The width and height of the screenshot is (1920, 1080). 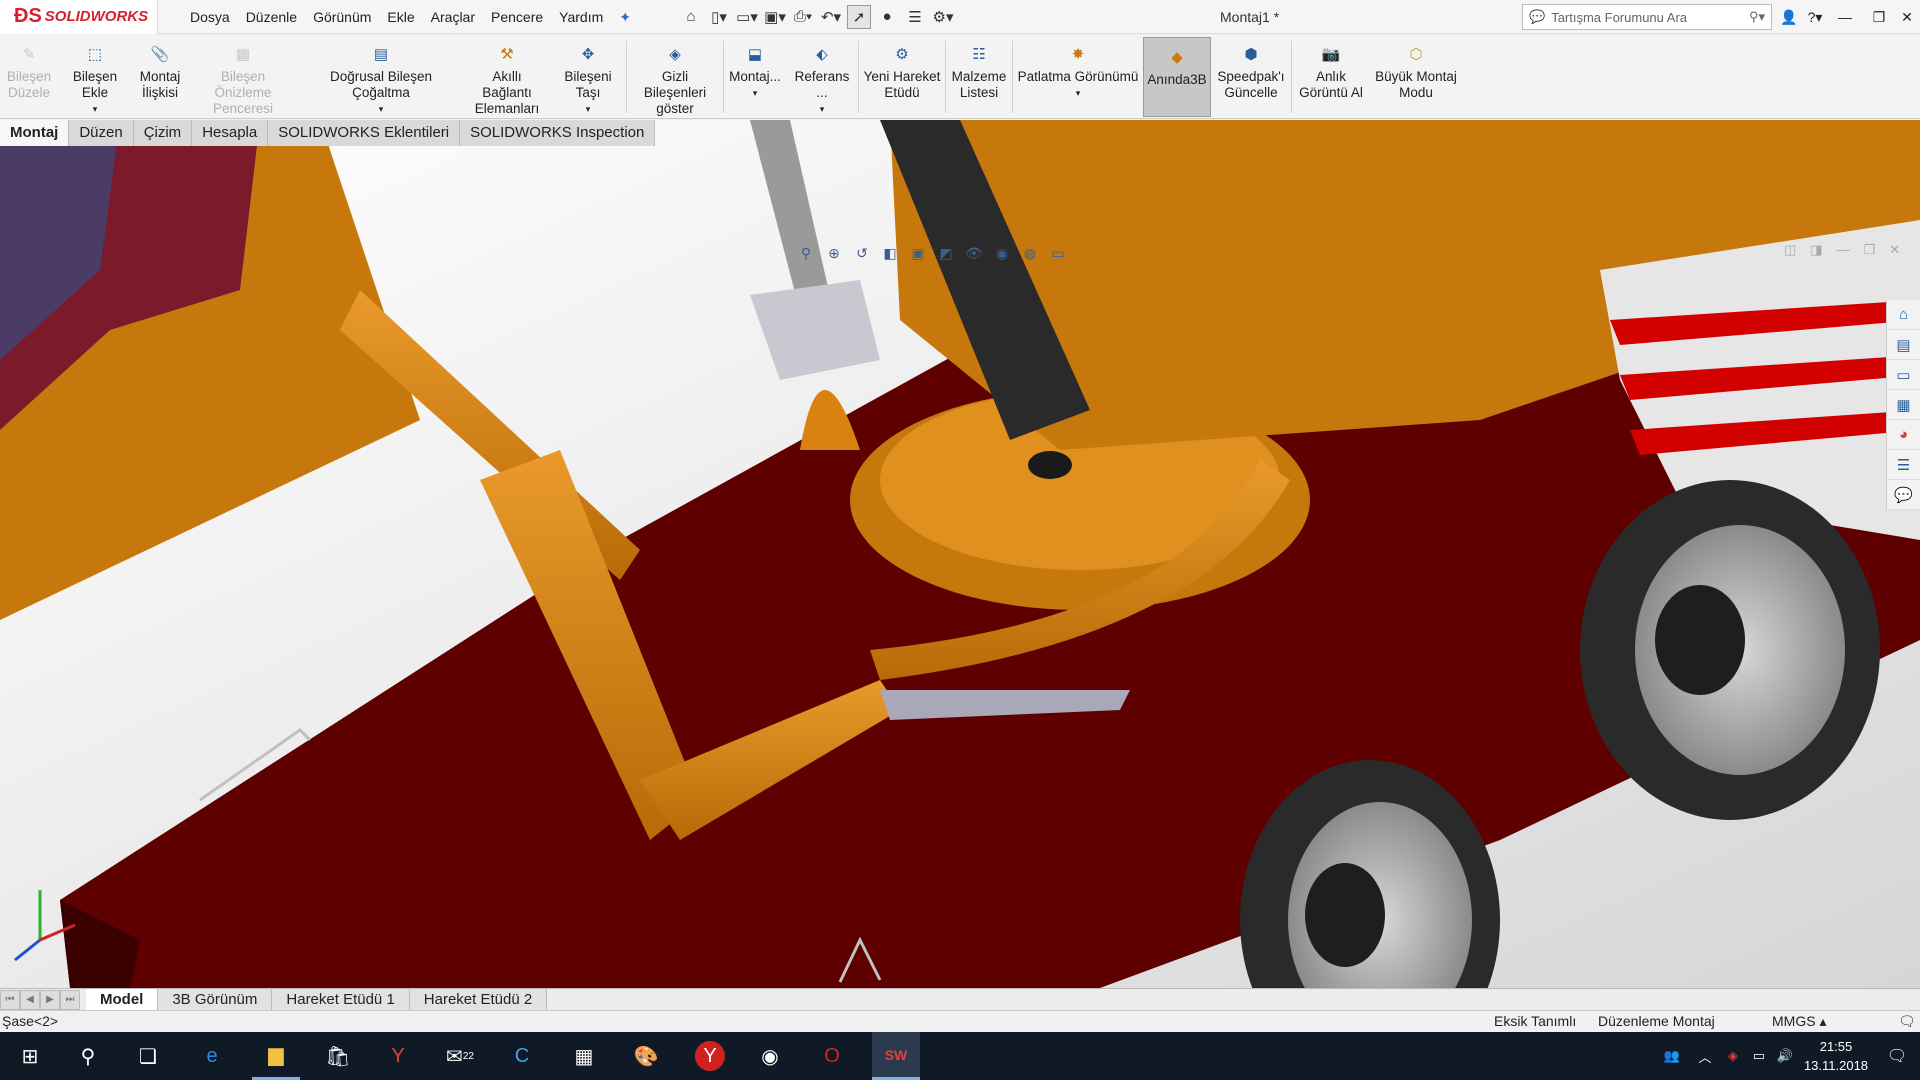 What do you see at coordinates (1785, 1056) in the screenshot?
I see `volume-icon: 🔊` at bounding box center [1785, 1056].